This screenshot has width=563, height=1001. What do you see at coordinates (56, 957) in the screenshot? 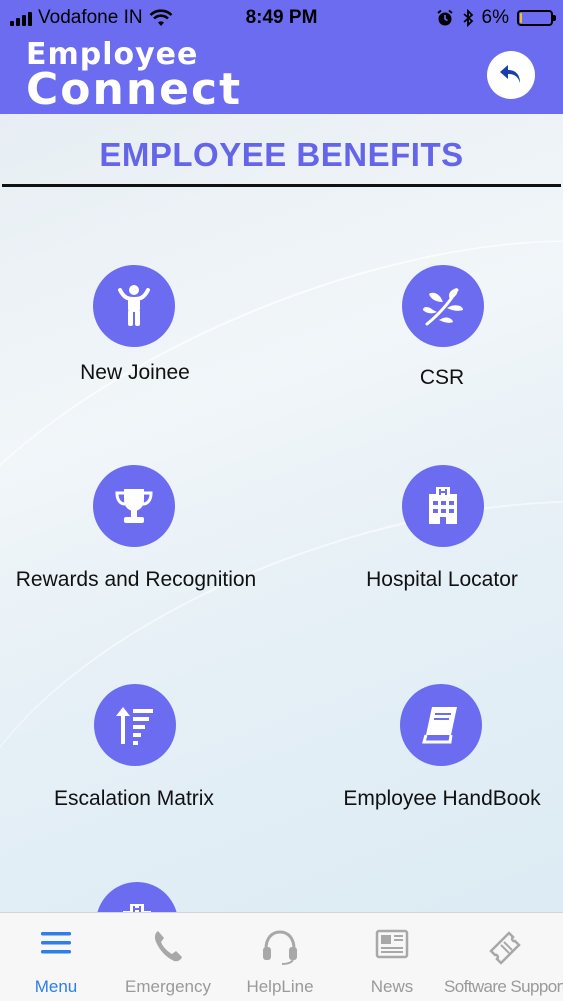
I see `tab-menu: Menu` at bounding box center [56, 957].